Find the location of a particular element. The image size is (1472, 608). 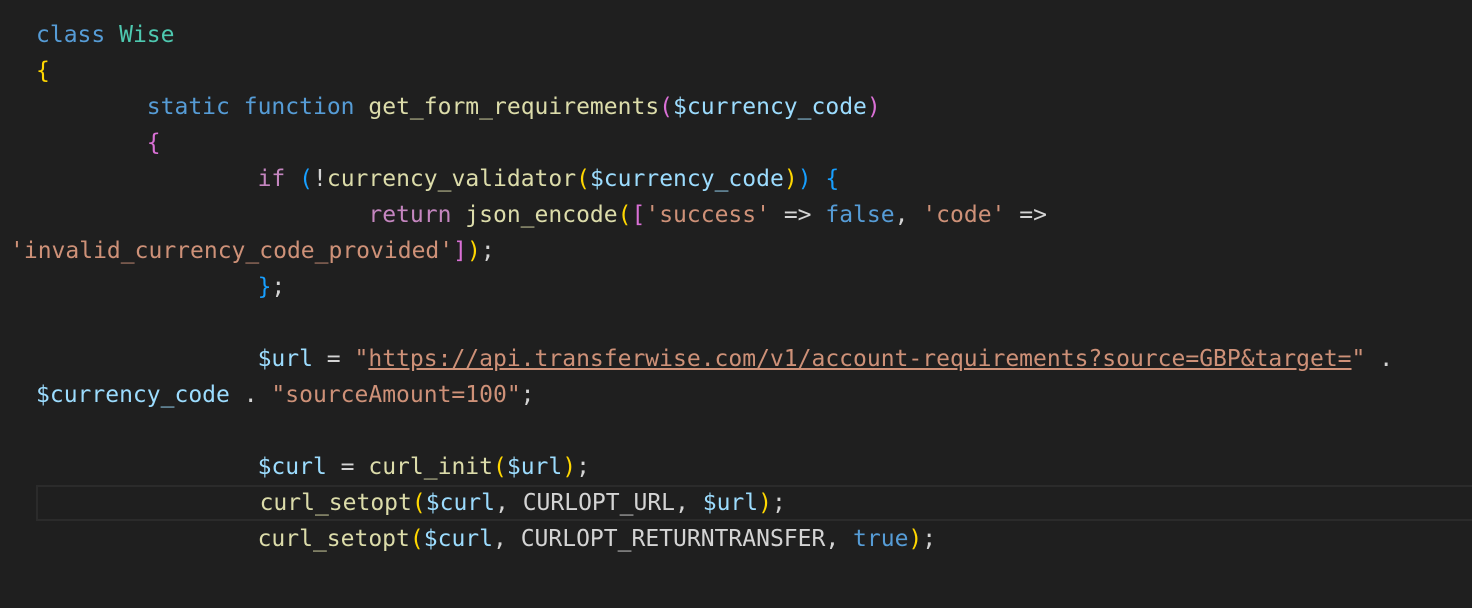

code-token: , CURLOPT_RETURNTRANSFER, is located at coordinates (673, 539).